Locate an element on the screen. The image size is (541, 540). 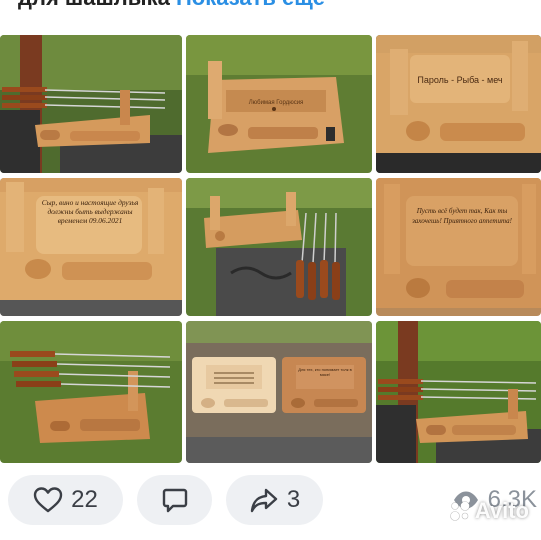
share-count: 3 is located at coordinates (293, 499).